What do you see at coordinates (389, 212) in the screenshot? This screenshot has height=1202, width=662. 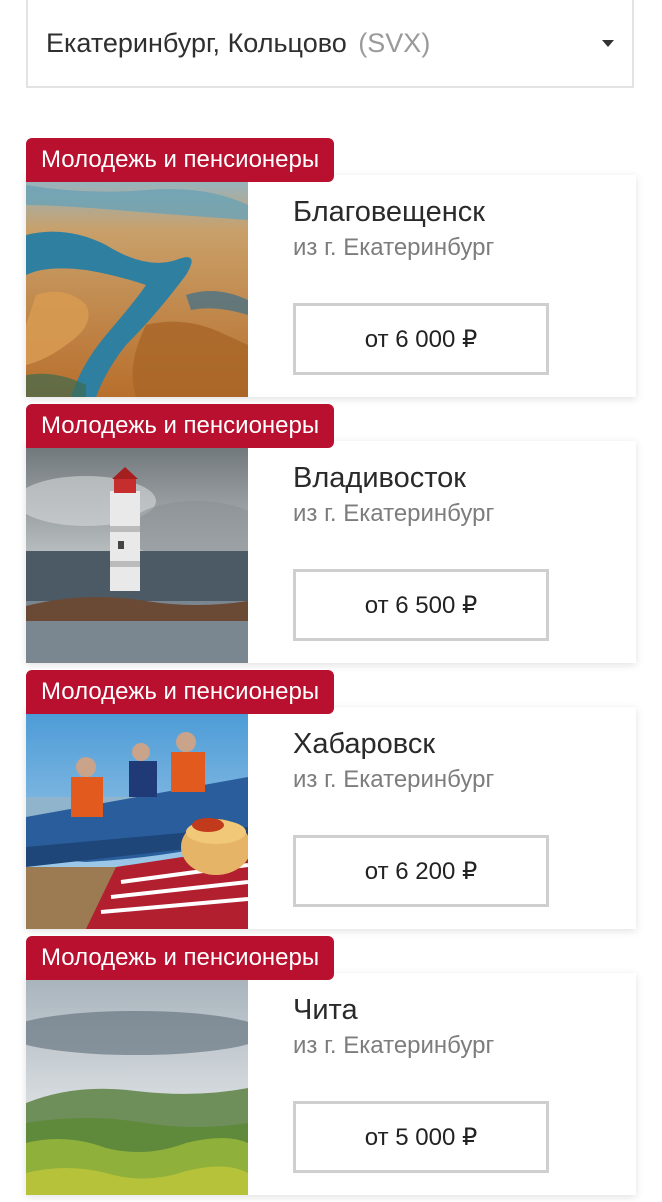 I see `destination-city: Благовещенск` at bounding box center [389, 212].